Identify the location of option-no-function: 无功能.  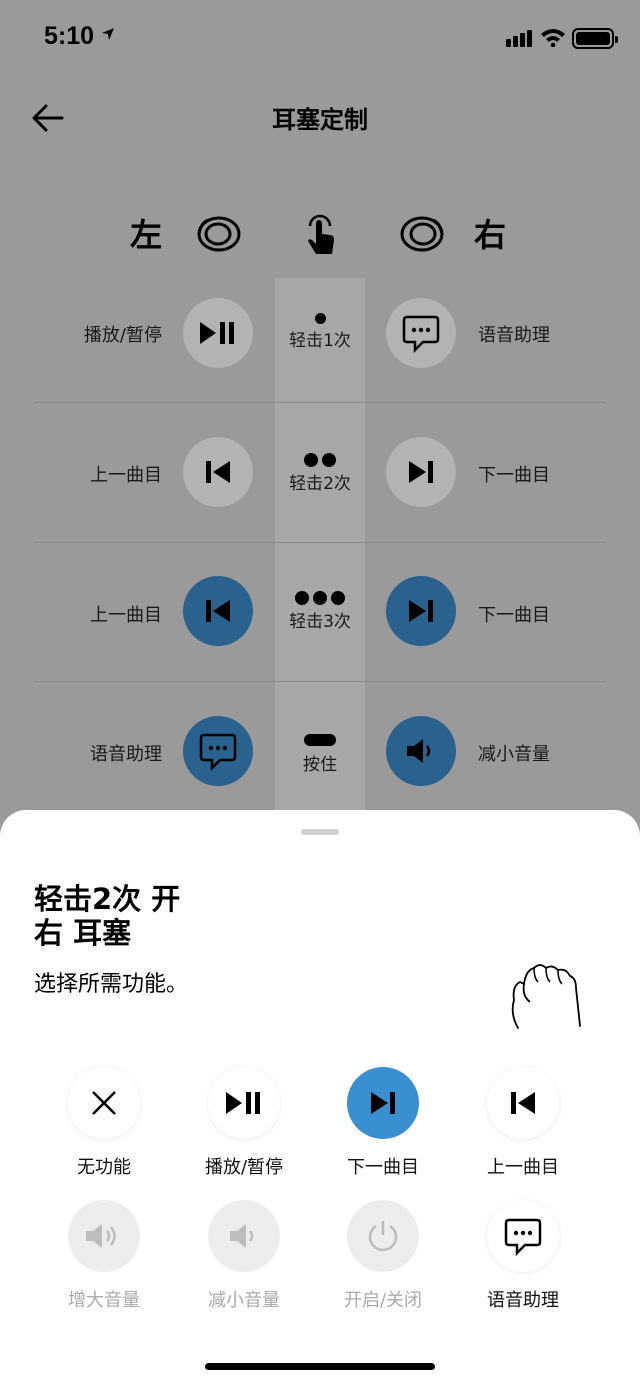
(104, 1123).